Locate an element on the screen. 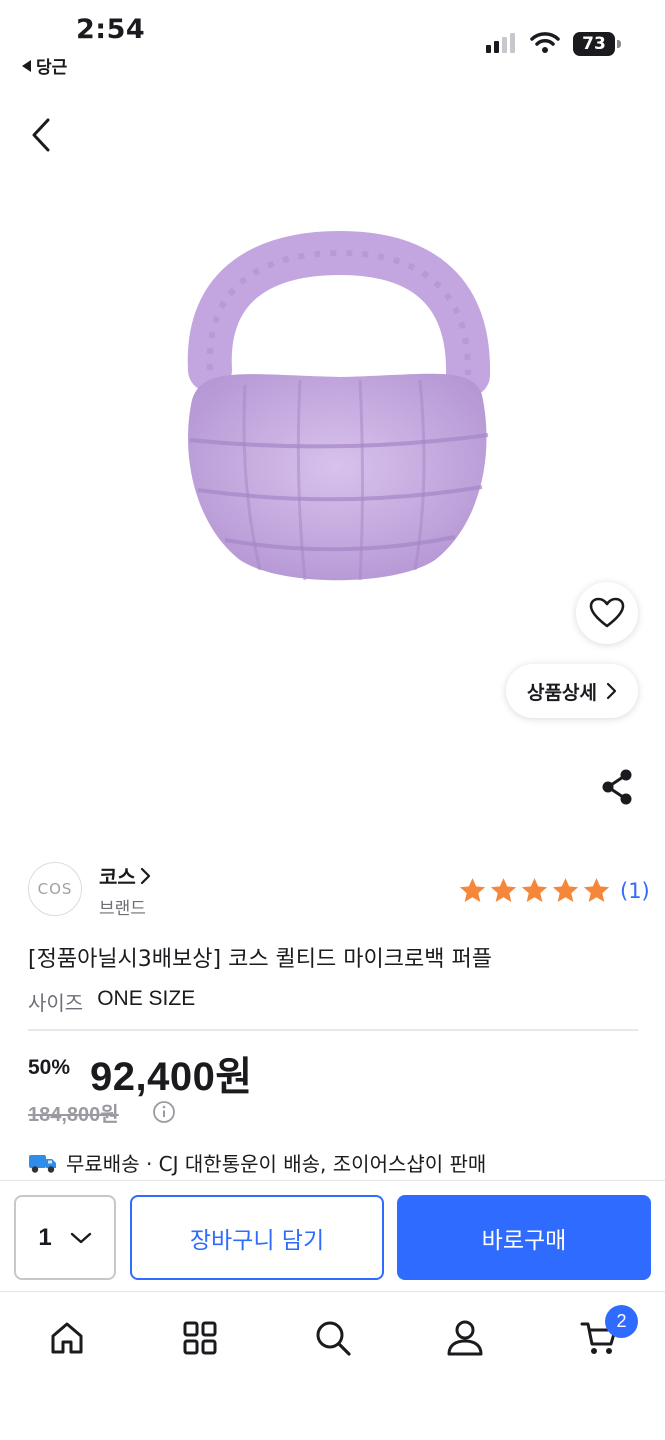  tab-search is located at coordinates (333, 1338).